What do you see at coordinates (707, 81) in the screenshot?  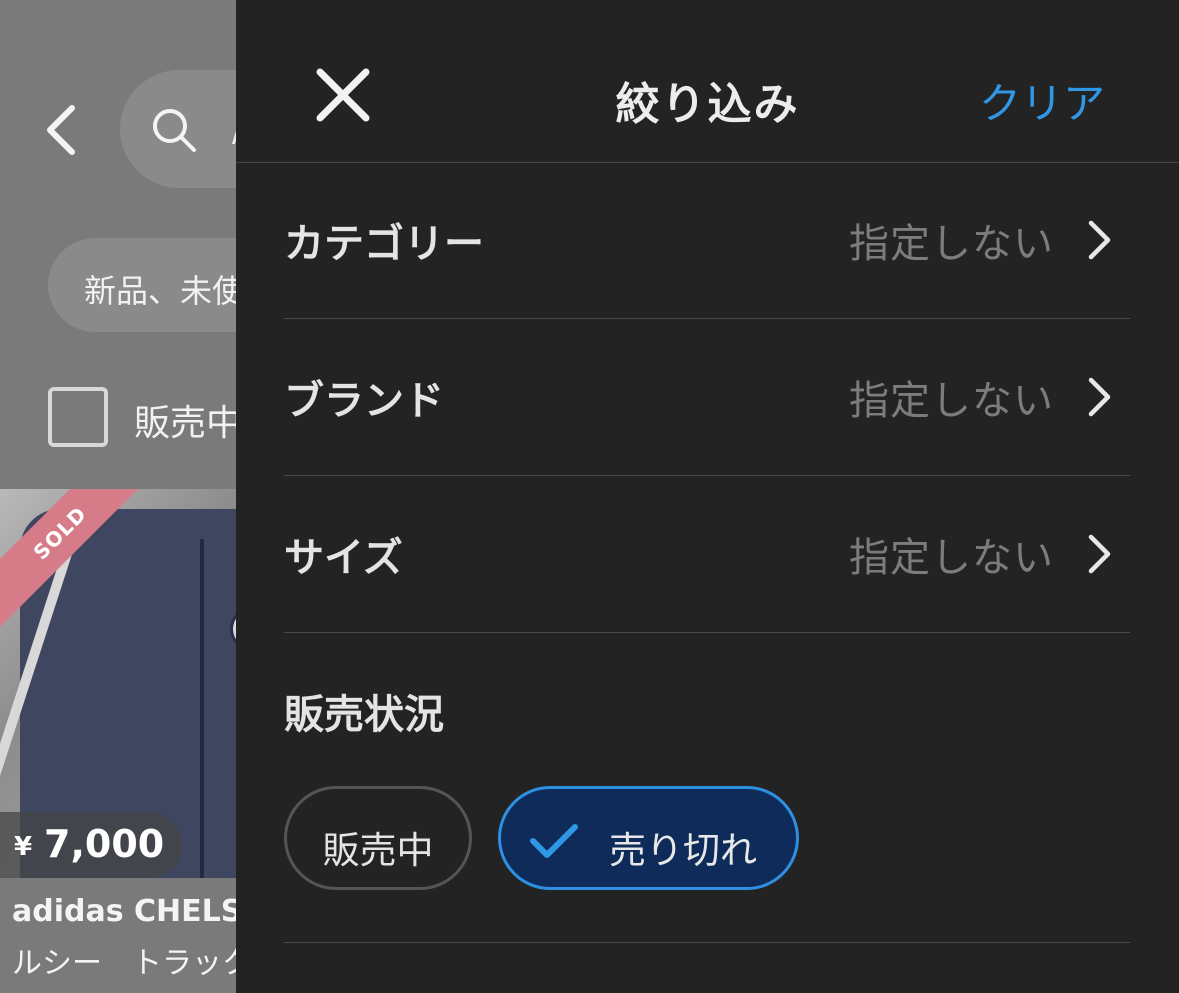 I see `drawer-header: 絞り込み クリア` at bounding box center [707, 81].